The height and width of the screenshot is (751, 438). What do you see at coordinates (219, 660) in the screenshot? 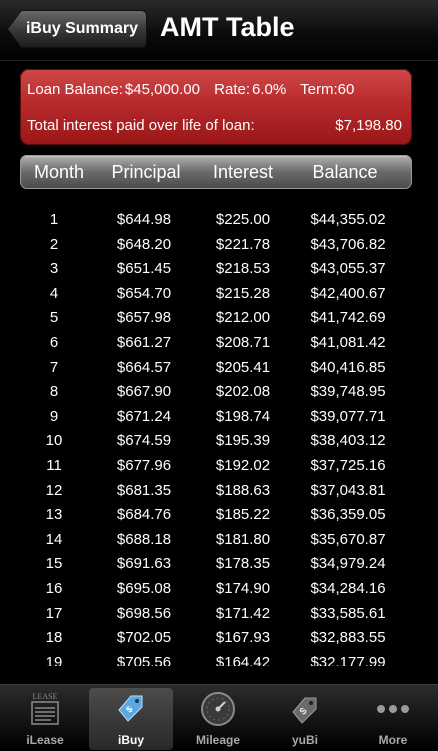
I see `table-row: 19 $705.56 $164.42 $32,177.99` at bounding box center [219, 660].